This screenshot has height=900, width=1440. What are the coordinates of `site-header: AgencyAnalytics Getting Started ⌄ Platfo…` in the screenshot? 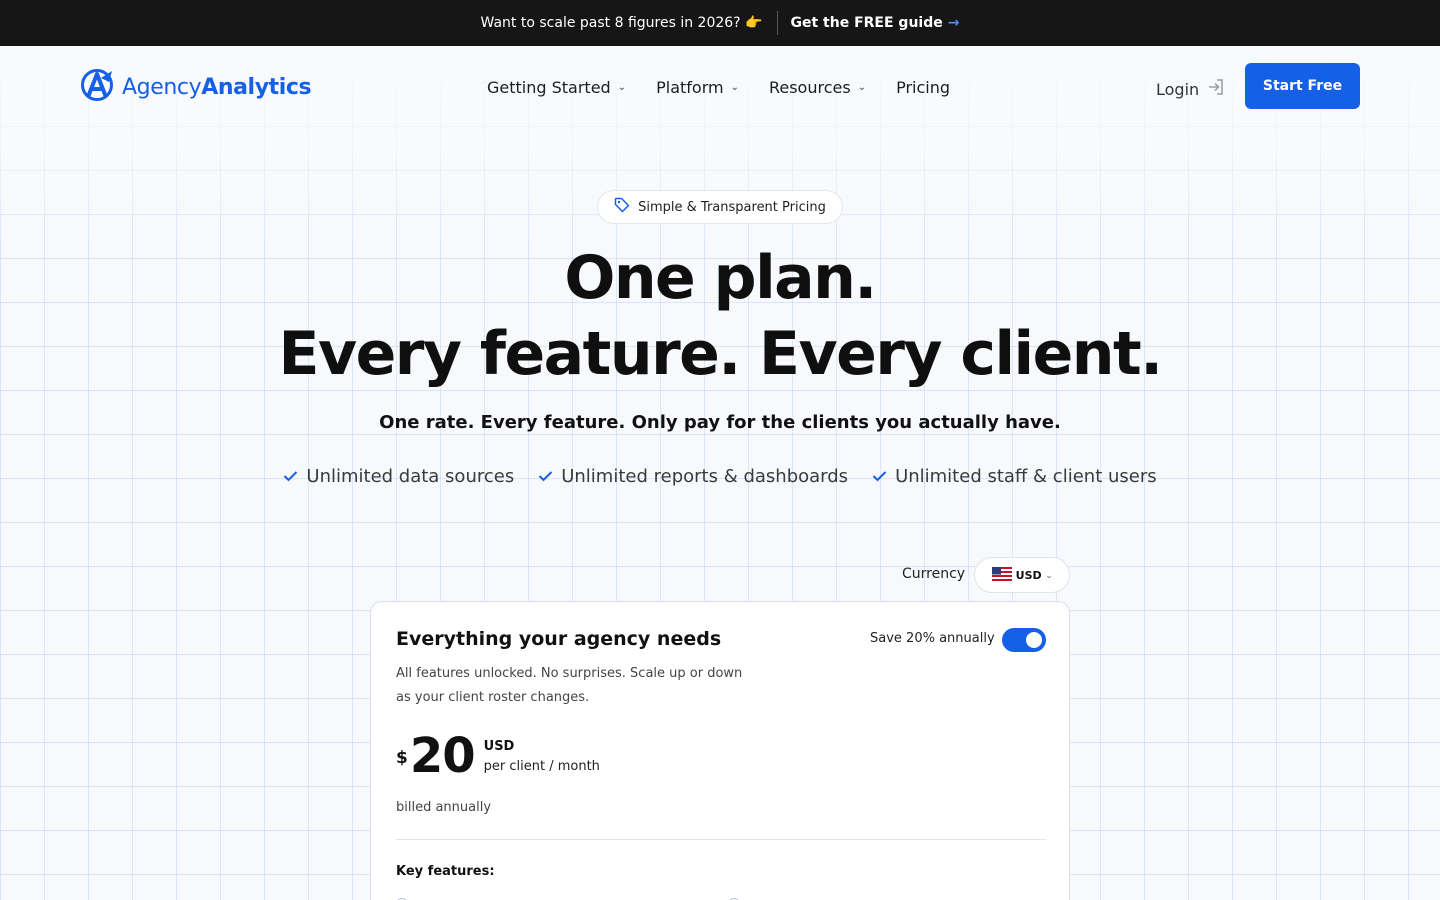 It's located at (720, 87).